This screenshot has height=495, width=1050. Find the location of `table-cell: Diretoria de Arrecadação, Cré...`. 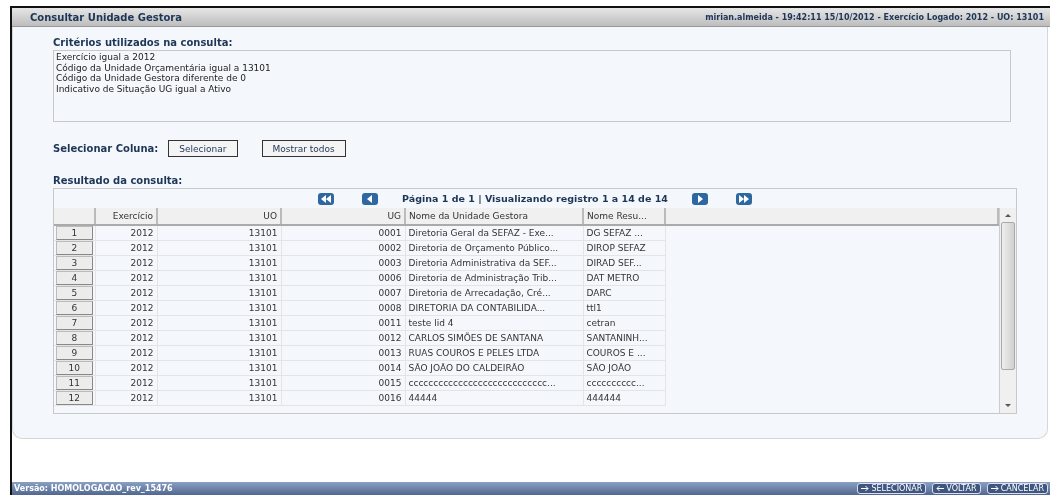

table-cell: Diretoria de Arrecadação, Cré... is located at coordinates (494, 293).